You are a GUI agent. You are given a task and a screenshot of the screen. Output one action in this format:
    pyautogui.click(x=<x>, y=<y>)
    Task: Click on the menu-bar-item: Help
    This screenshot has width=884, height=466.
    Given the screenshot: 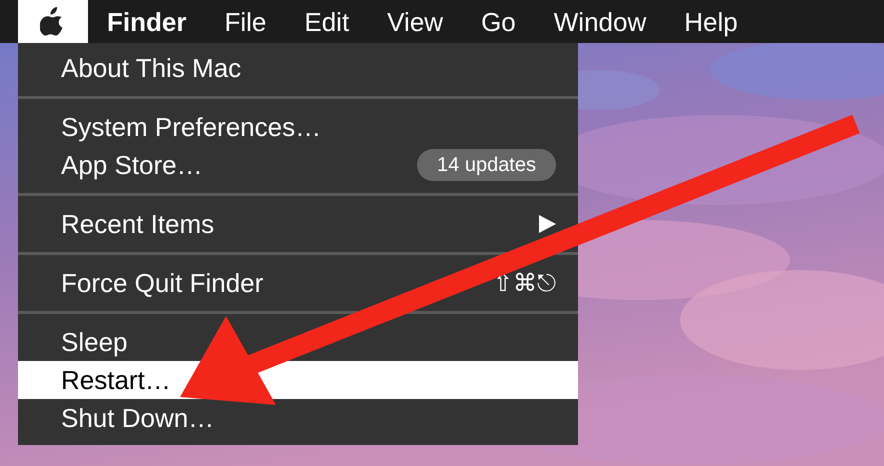 What is the action you would take?
    pyautogui.click(x=711, y=21)
    